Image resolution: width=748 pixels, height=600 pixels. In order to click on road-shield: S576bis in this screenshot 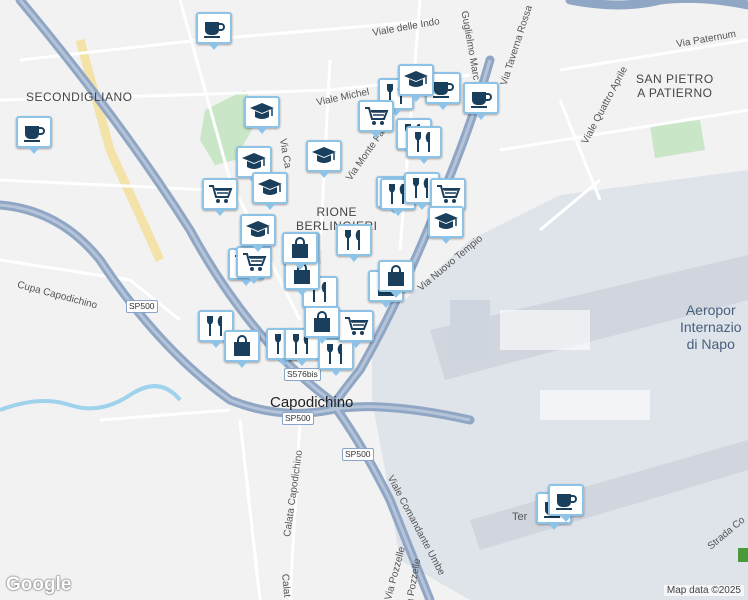, I will do `click(302, 374)`.